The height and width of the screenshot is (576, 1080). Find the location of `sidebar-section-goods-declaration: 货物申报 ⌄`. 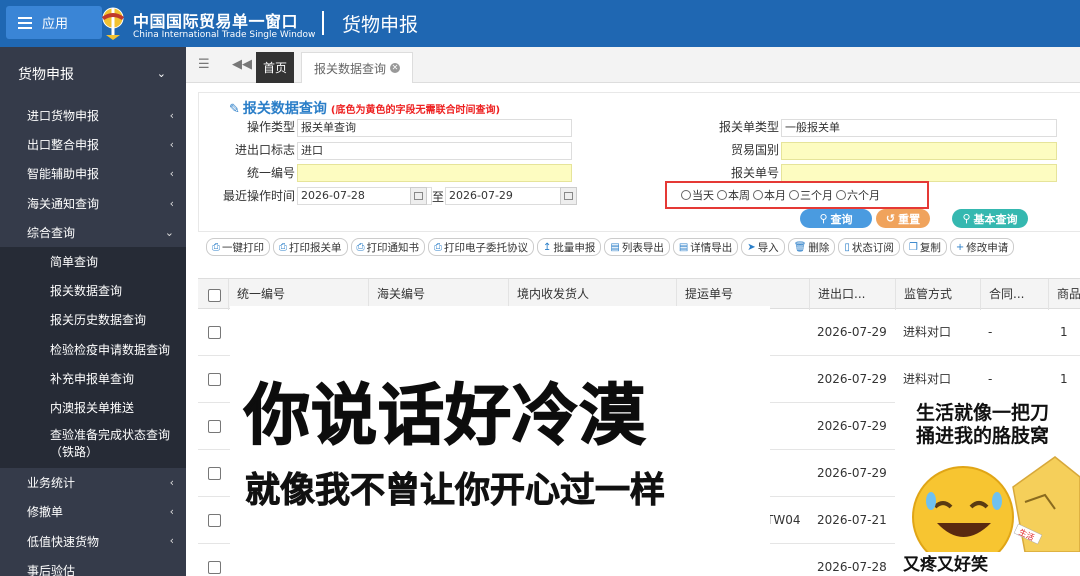

sidebar-section-goods-declaration: 货物申报 ⌄ is located at coordinates (93, 74).